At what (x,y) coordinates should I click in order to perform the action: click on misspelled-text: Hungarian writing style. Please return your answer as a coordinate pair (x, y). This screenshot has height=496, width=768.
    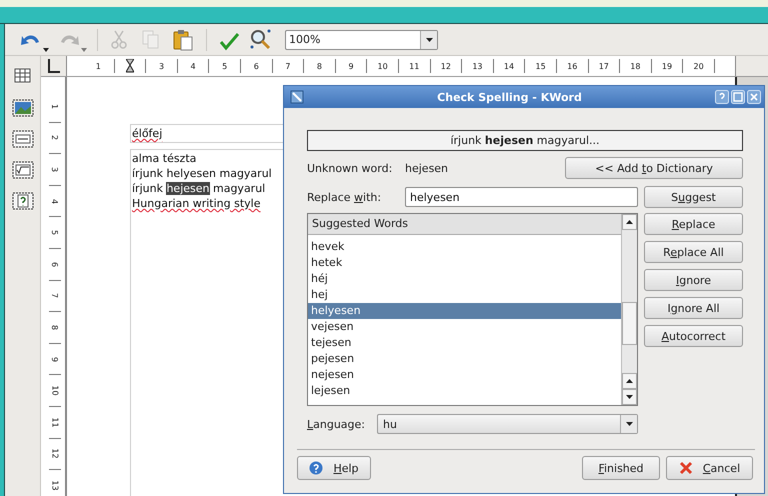
    Looking at the image, I should click on (196, 203).